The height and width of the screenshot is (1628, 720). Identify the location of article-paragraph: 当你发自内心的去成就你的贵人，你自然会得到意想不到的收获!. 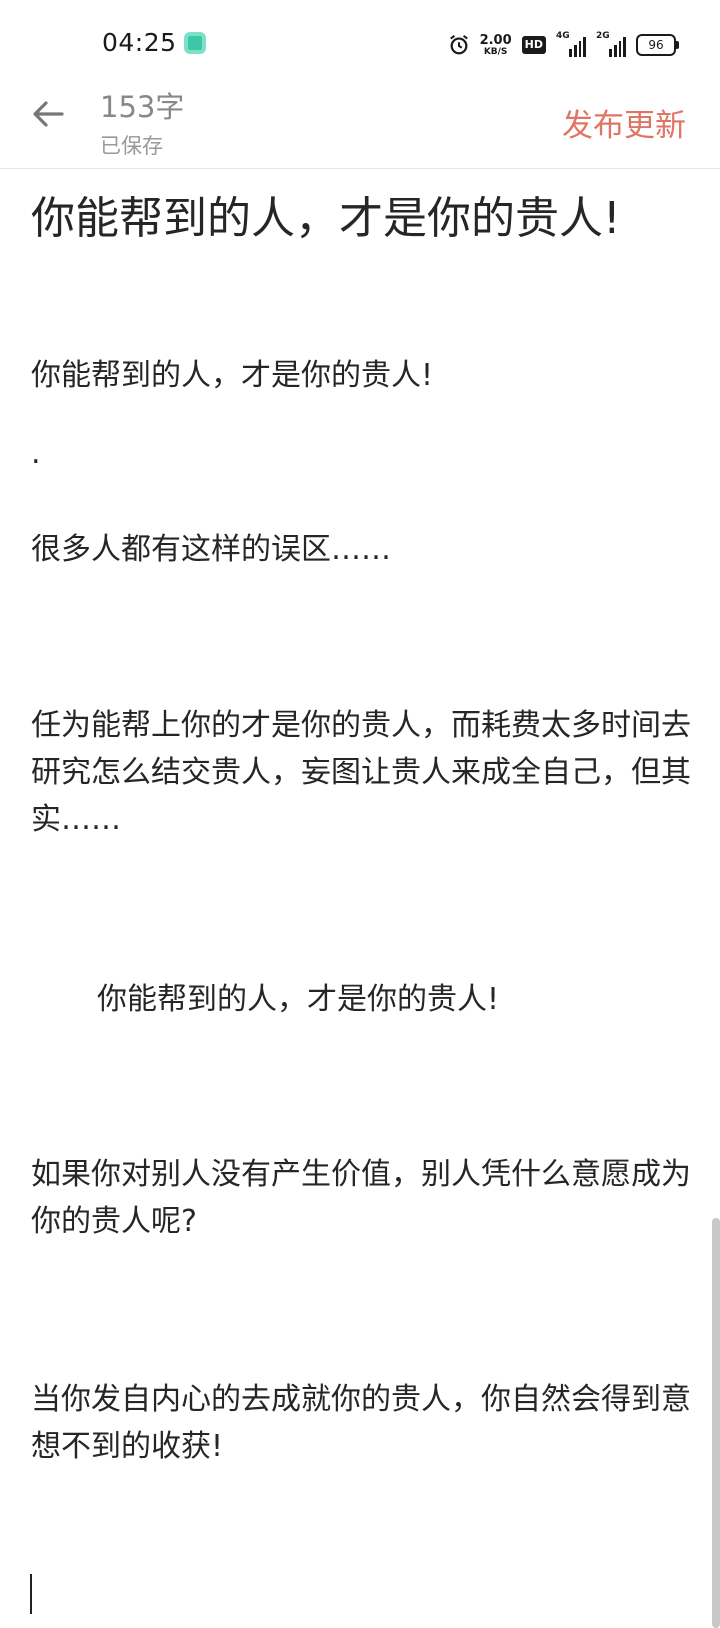
(361, 1423).